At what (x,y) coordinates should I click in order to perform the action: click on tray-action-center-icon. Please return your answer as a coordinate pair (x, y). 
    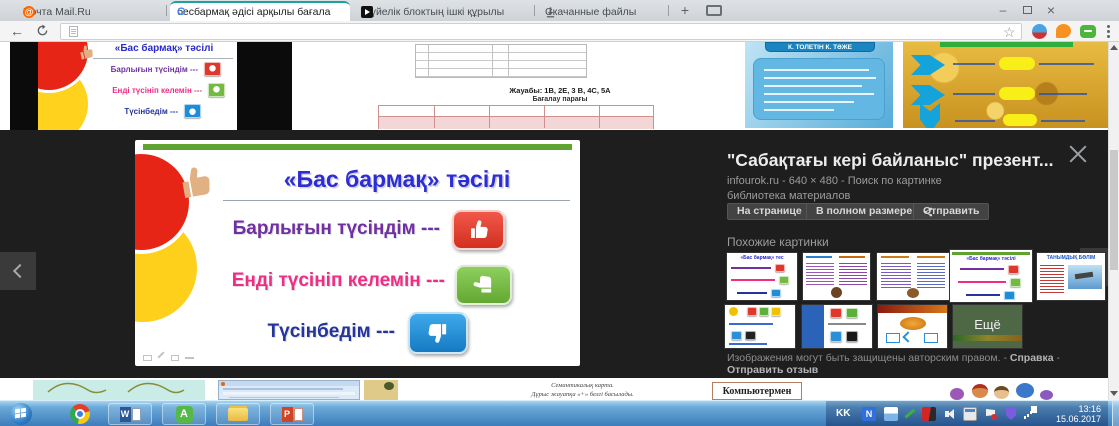
    Looking at the image, I should click on (991, 414).